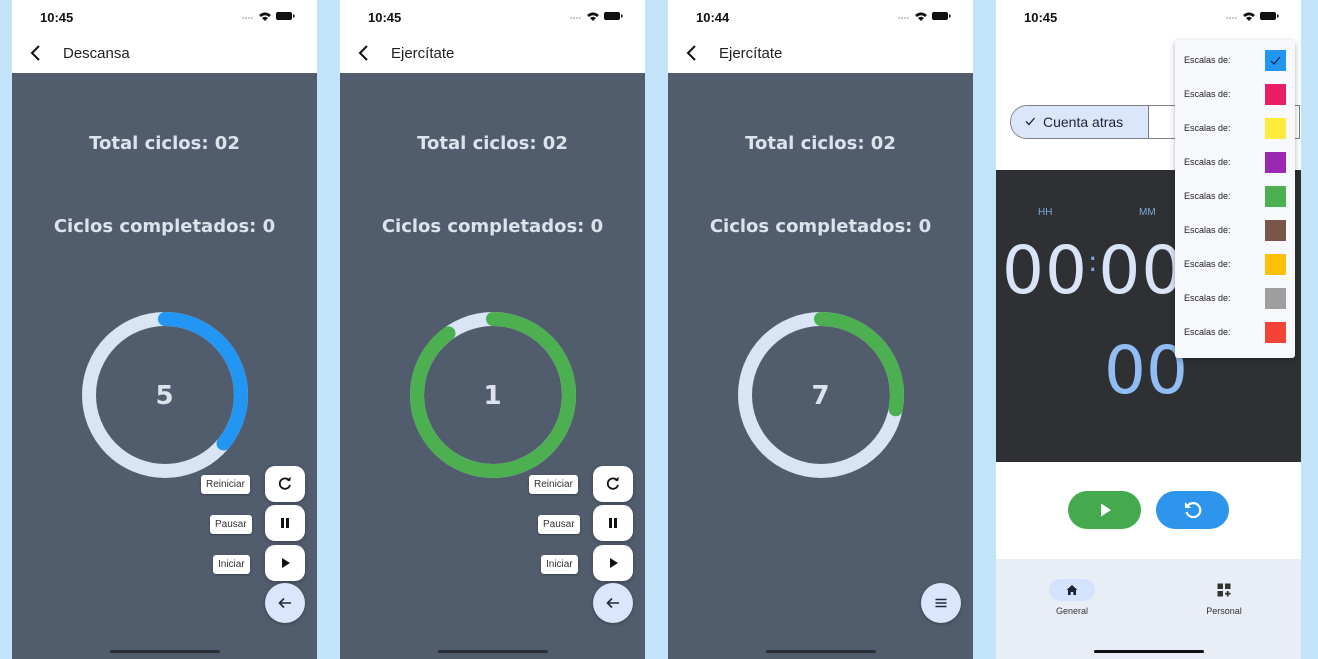 The width and height of the screenshot is (1318, 659). I want to click on status-bar: 10:44, so click(820, 17).